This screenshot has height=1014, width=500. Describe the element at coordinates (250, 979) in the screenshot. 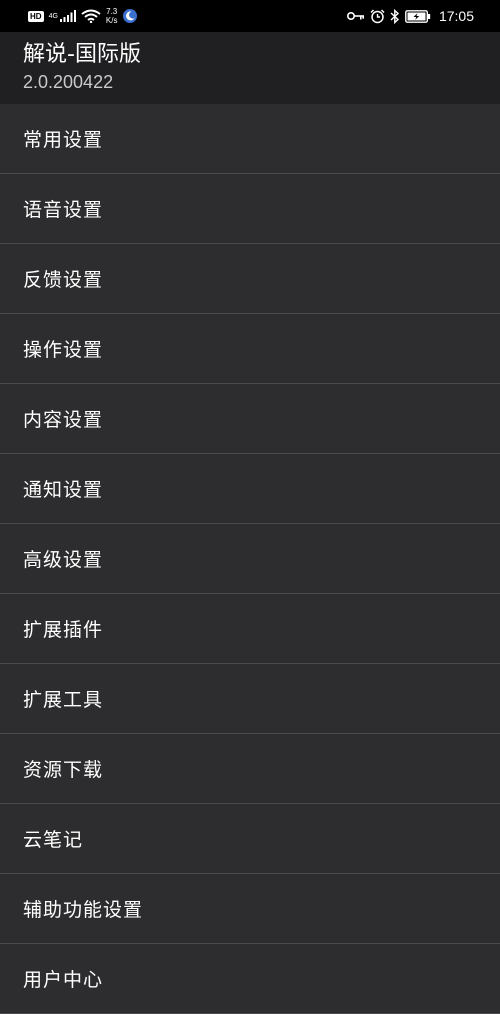

I see `menu-item-user-center: 用户中心` at that location.